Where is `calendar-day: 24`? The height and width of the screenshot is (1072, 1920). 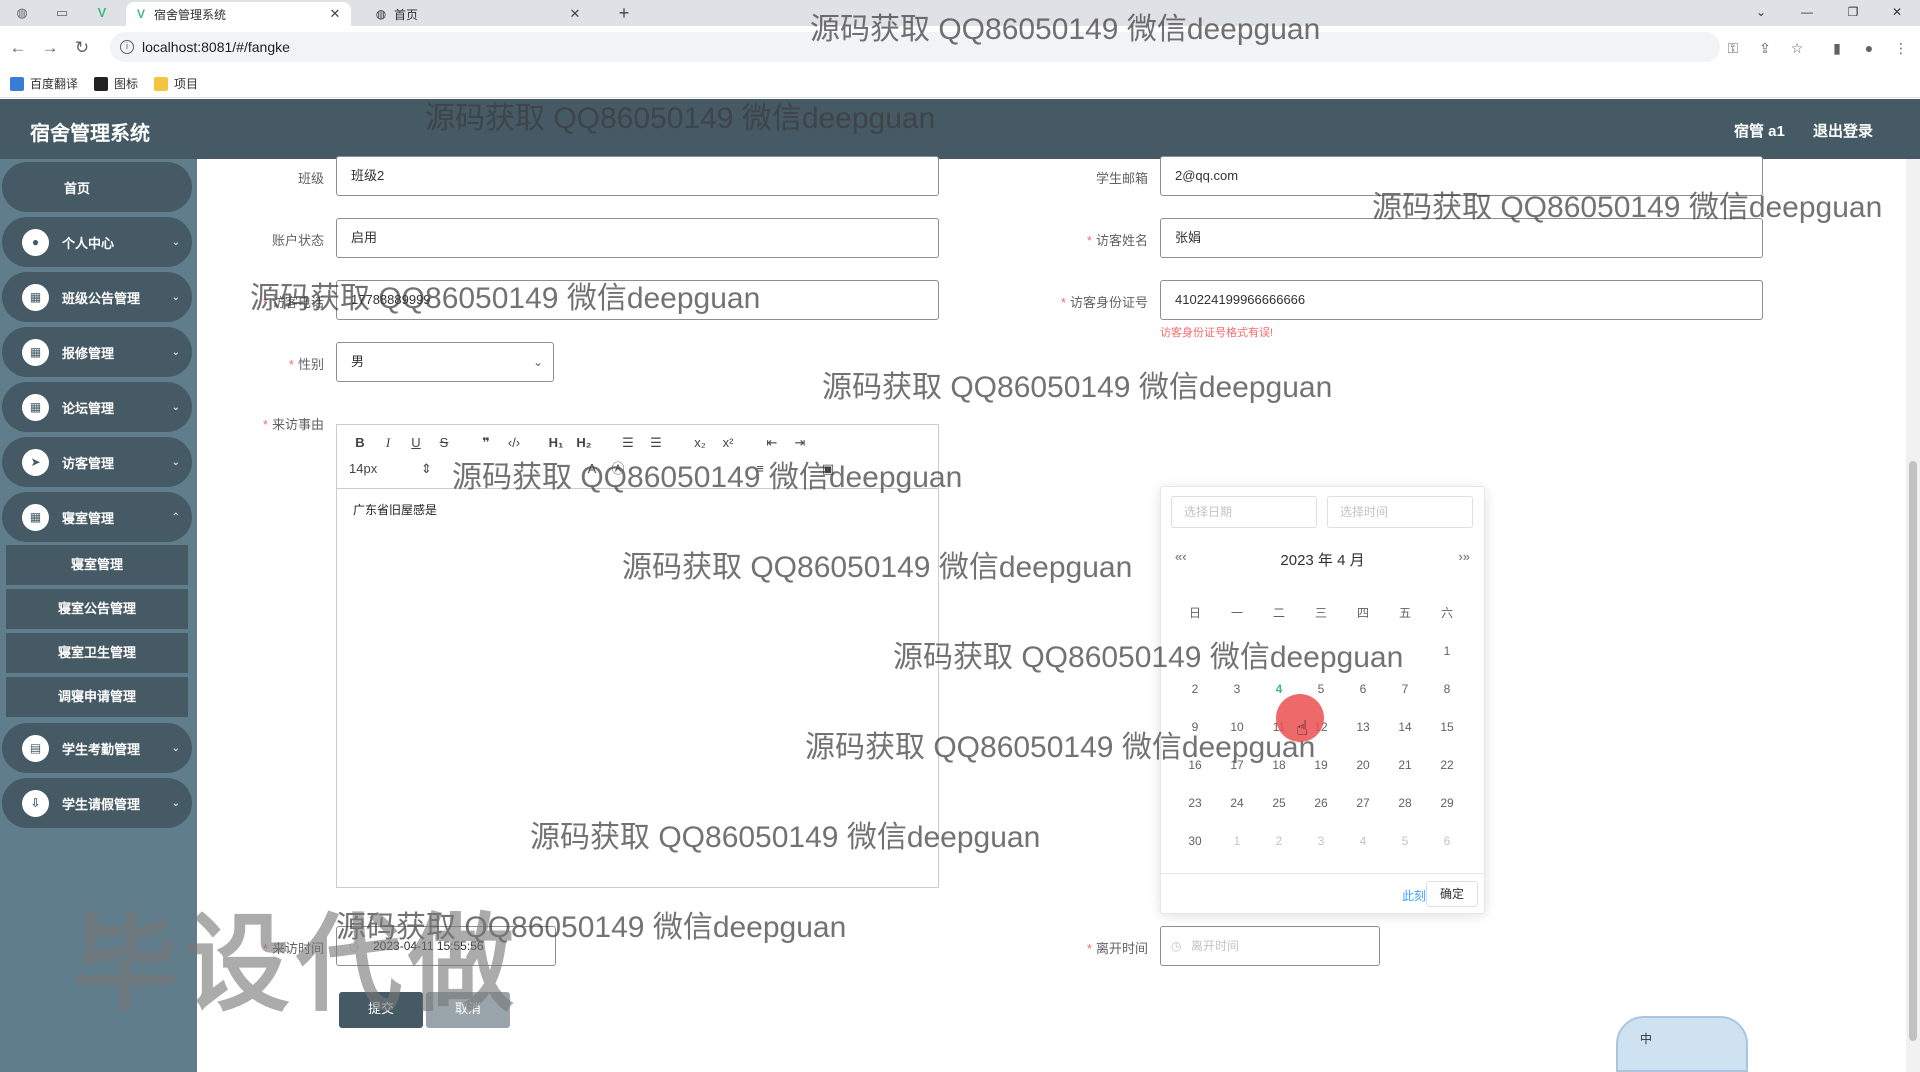 calendar-day: 24 is located at coordinates (1237, 803).